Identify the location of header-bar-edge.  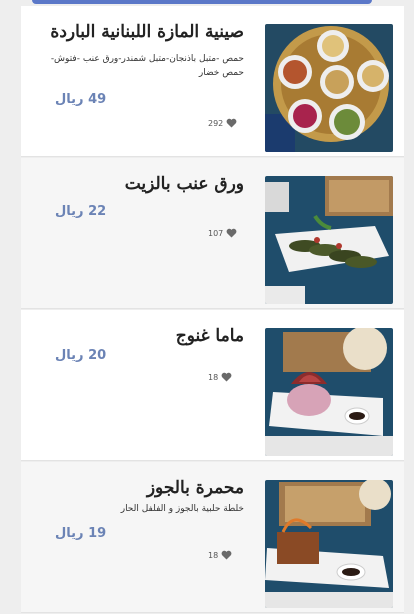
(202, 2).